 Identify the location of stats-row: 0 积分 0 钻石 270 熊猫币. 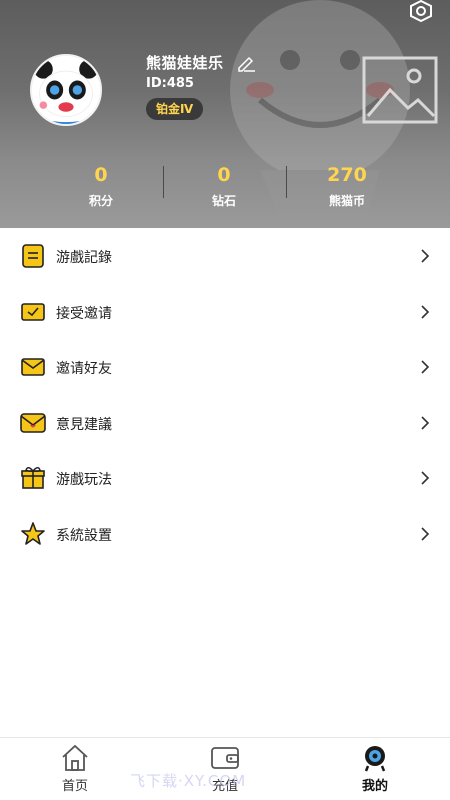
(225, 194).